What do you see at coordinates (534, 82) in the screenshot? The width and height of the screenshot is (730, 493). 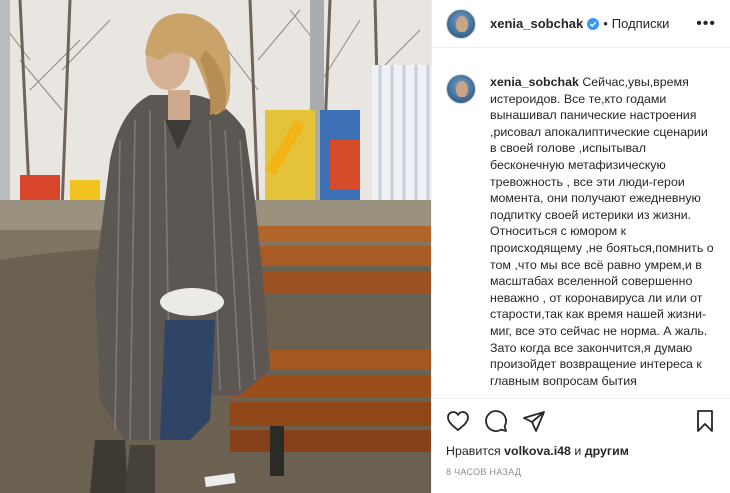 I see `caption-username: xenia_sobchak` at bounding box center [534, 82].